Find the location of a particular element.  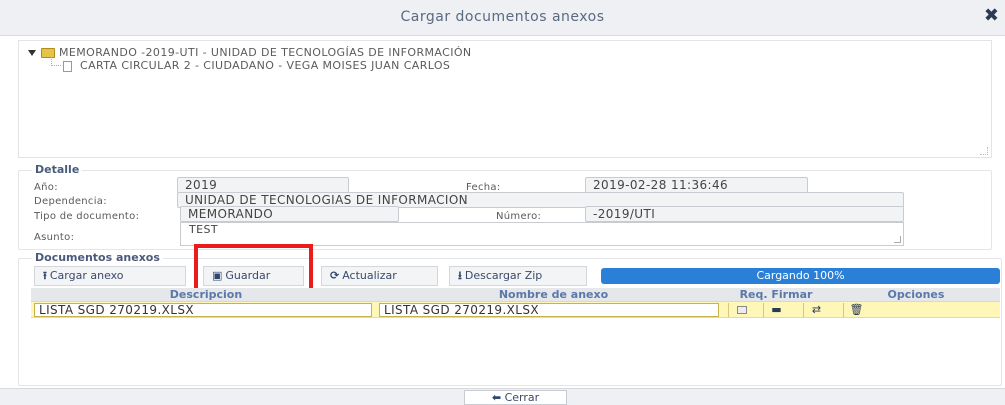

detalle-legend: Detalle is located at coordinates (57, 169).